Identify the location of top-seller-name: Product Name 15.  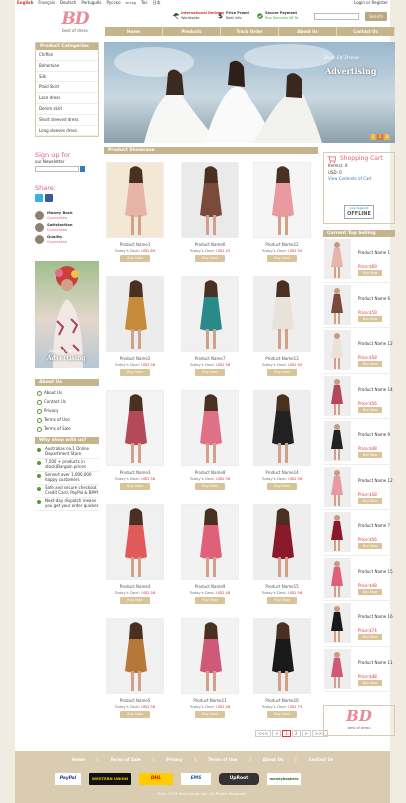
(376, 571).